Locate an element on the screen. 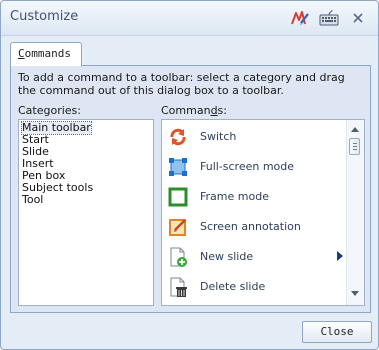  tab-commands-label: Commands is located at coordinates (44, 53).